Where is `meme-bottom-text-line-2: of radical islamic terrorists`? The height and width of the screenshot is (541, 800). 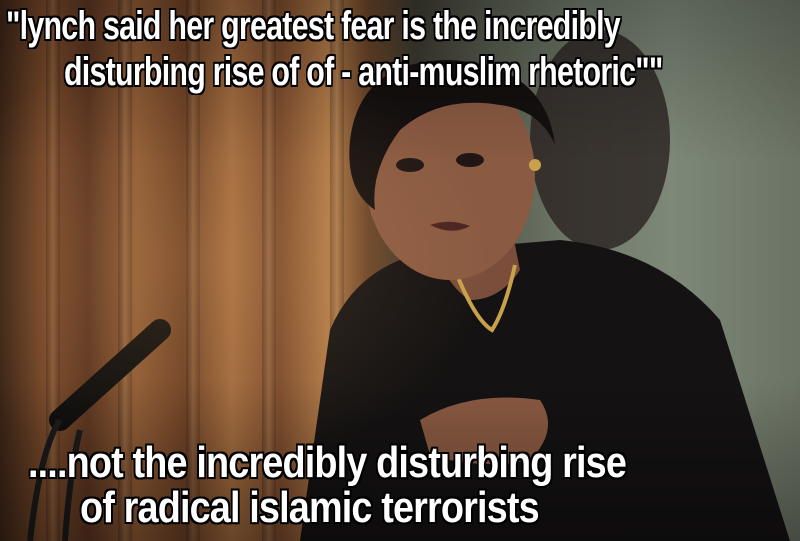 meme-bottom-text-line-2: of radical islamic terrorists is located at coordinates (310, 507).